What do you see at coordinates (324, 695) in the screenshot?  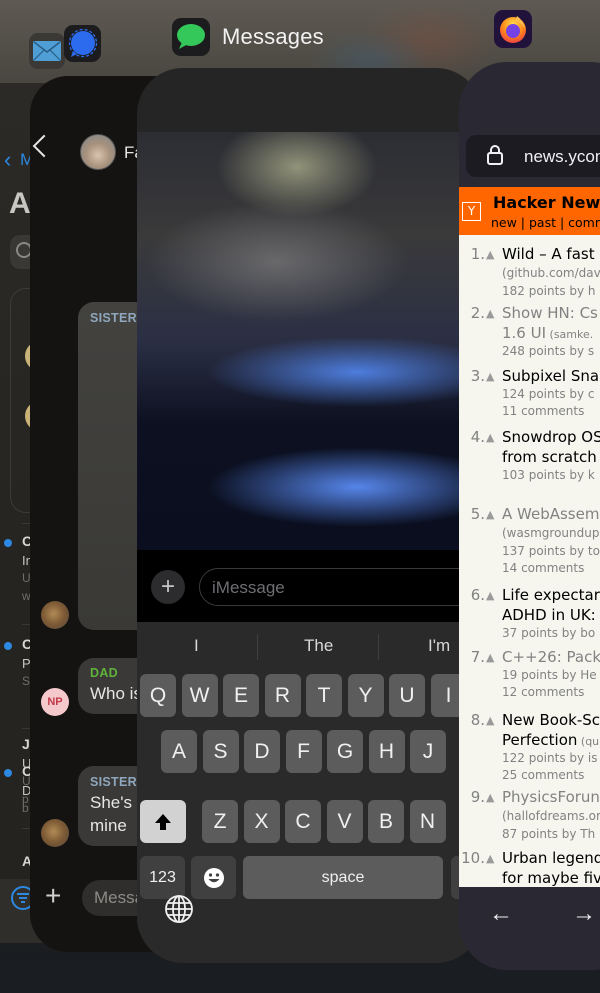 I see `key-t: T` at bounding box center [324, 695].